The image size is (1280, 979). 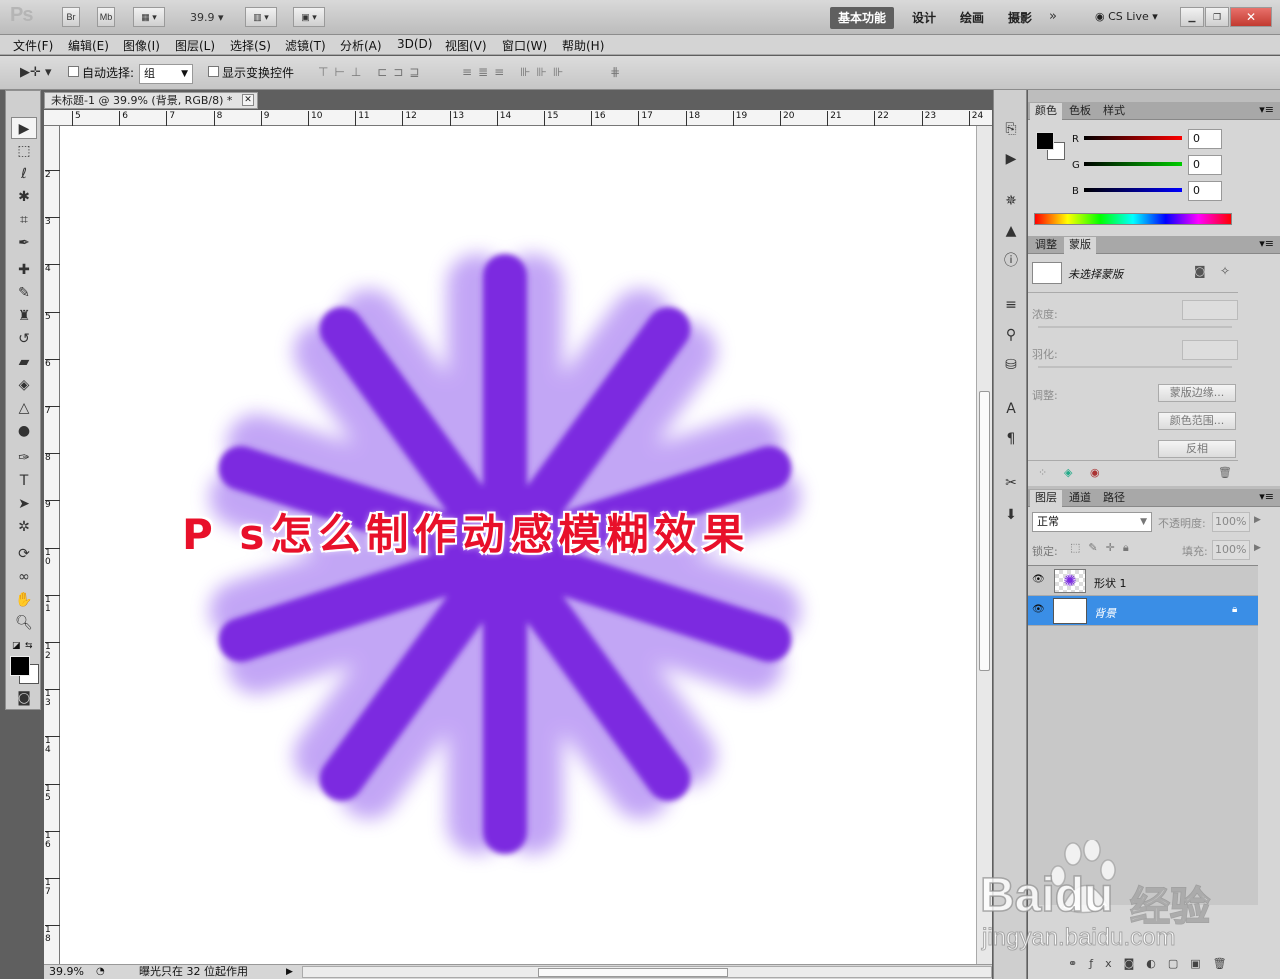 I want to click on menu-layer: 图层(L), so click(x=195, y=45).